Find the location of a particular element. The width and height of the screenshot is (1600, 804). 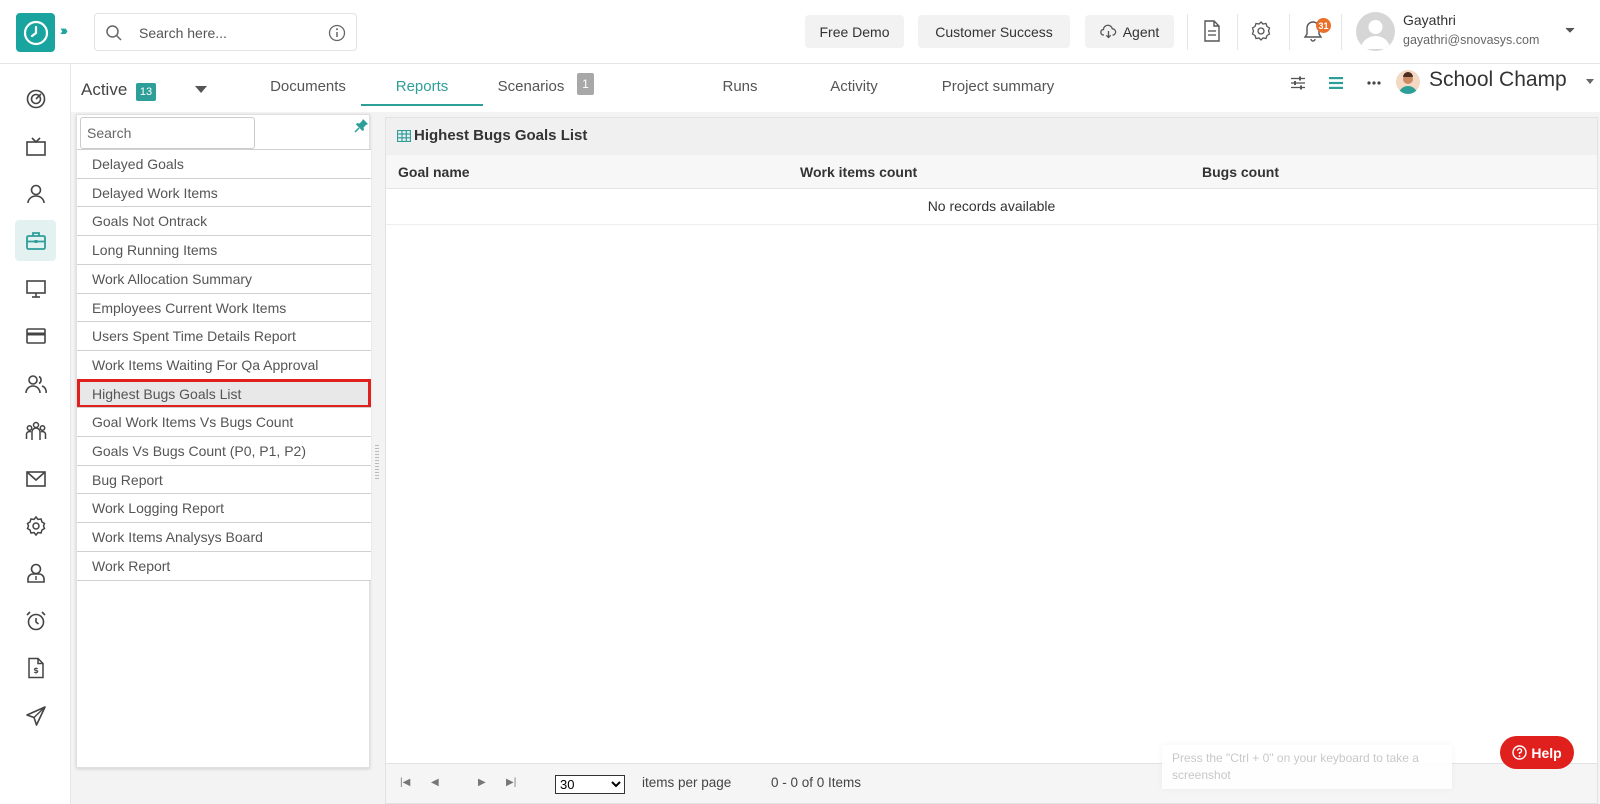

project-avatar is located at coordinates (1408, 82).